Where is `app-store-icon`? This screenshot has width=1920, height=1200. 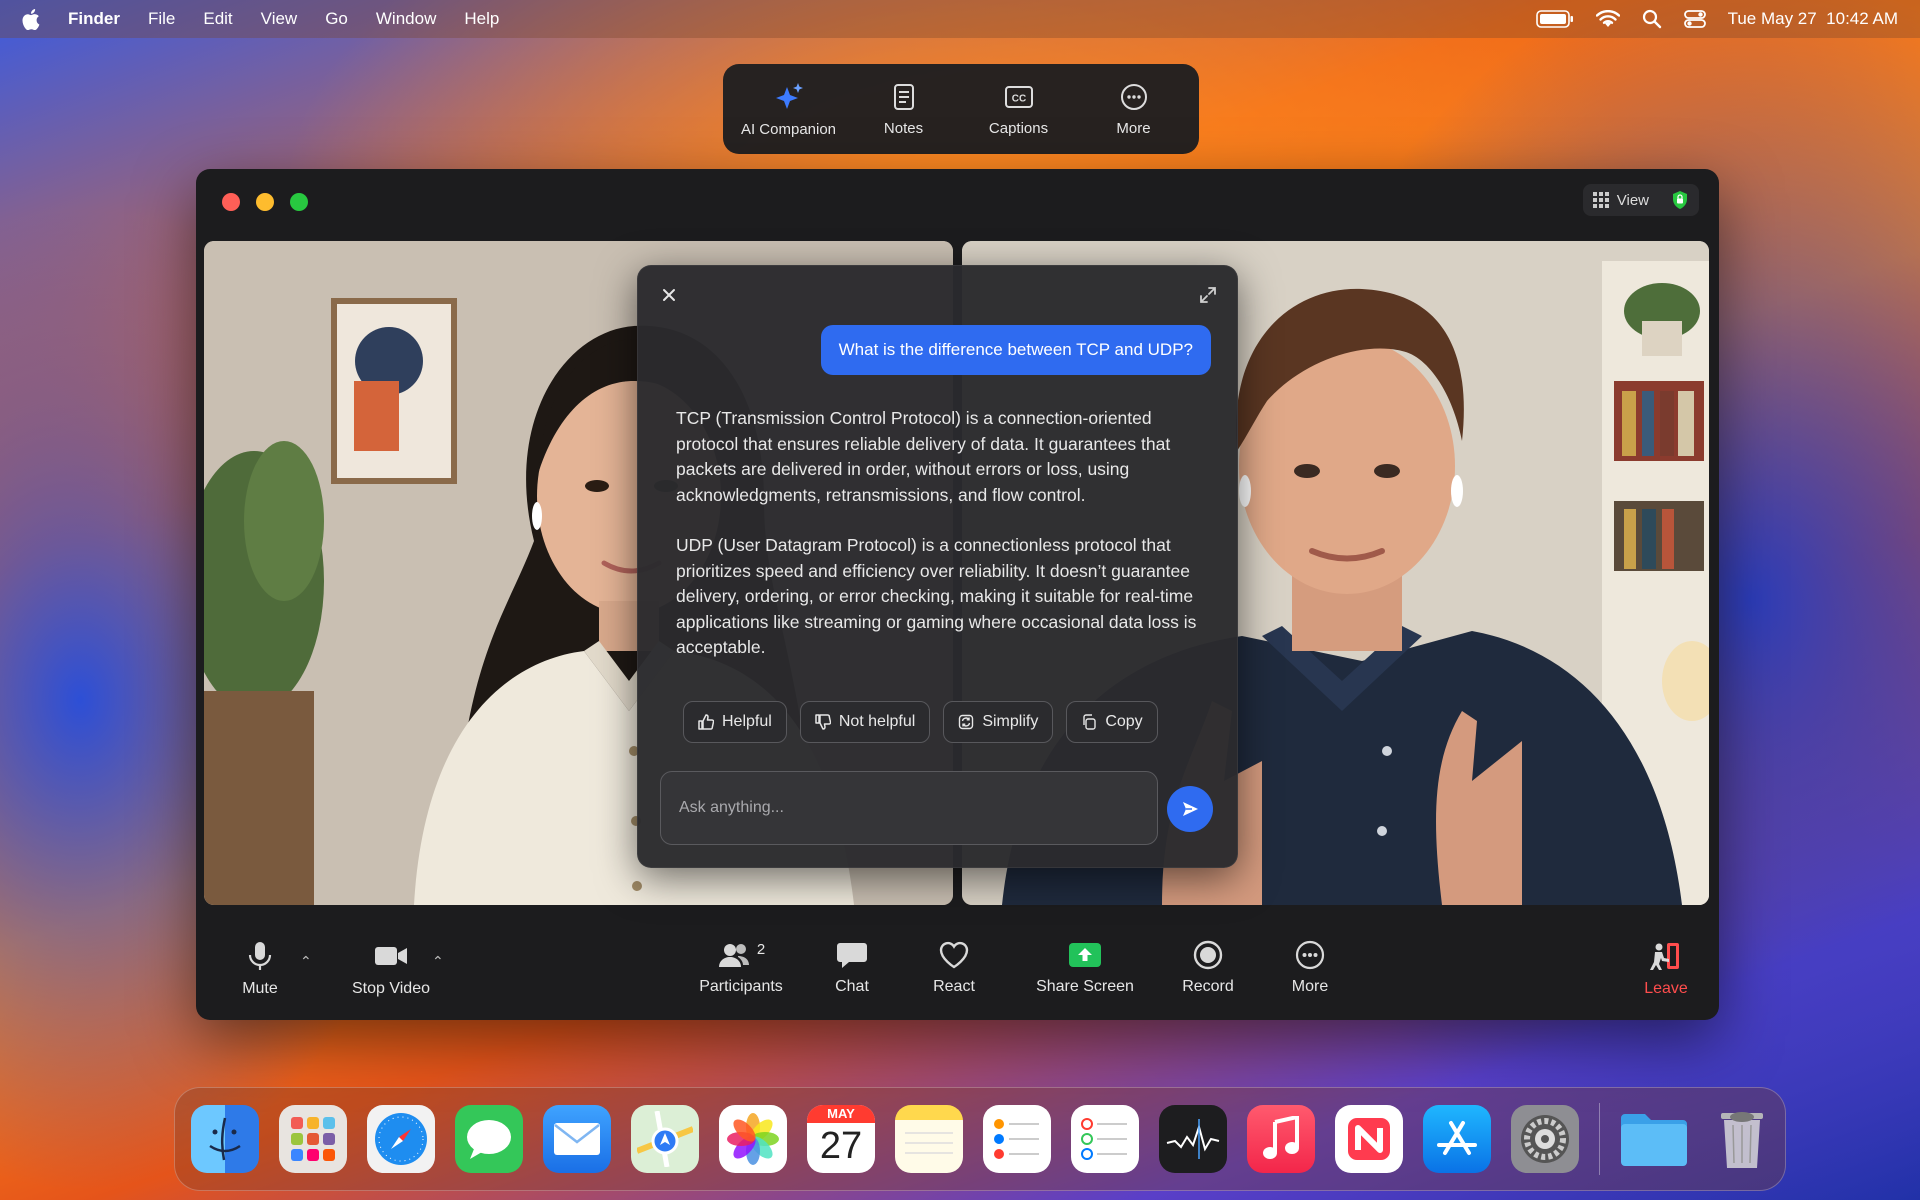
app-store-icon is located at coordinates (1457, 1139).